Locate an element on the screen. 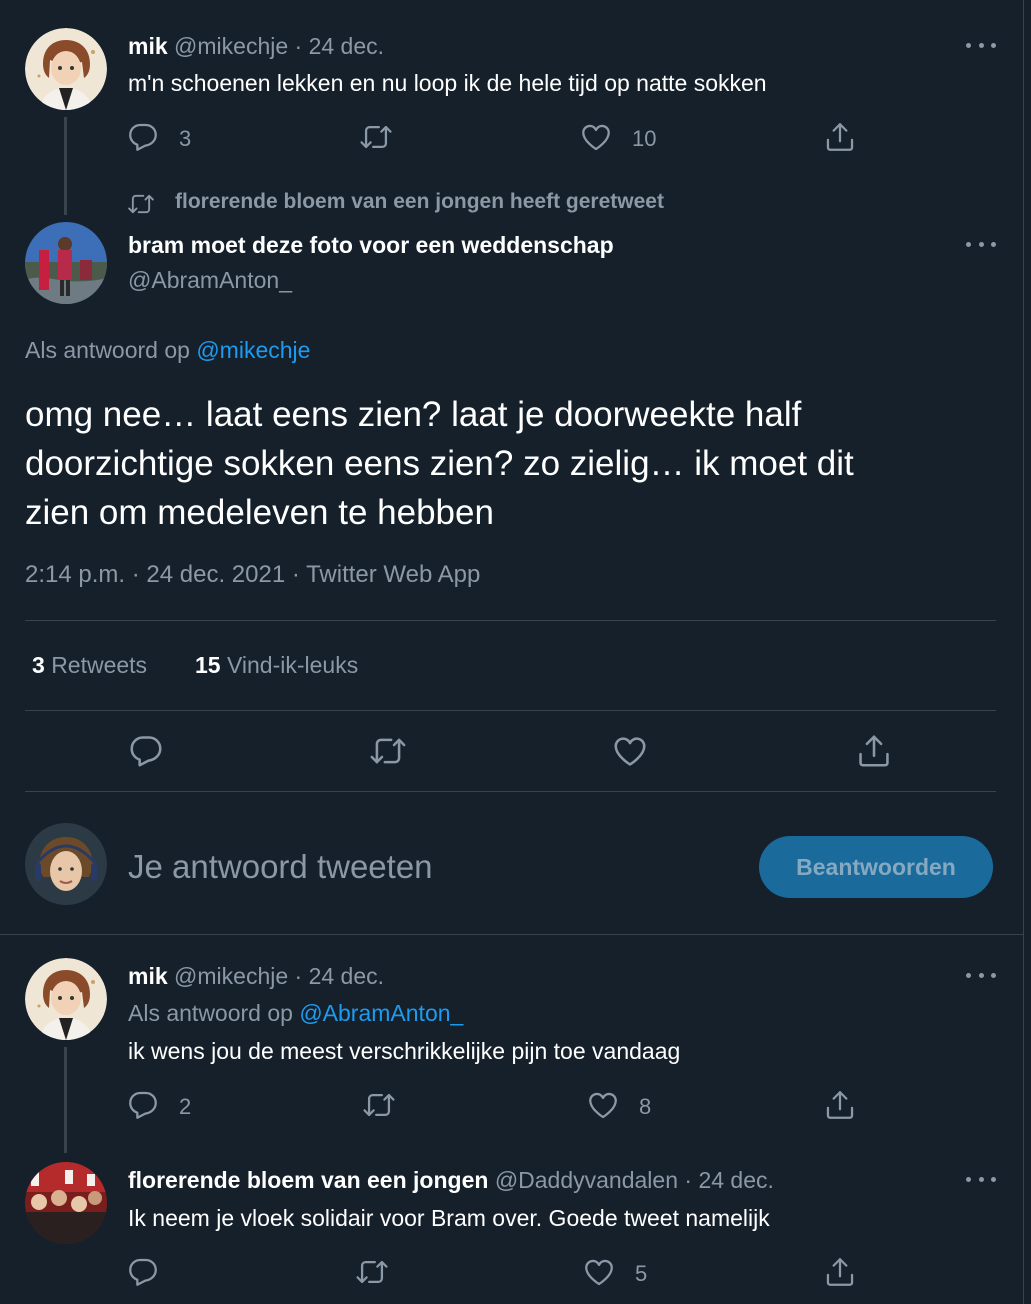  avatar-daddyvandalen is located at coordinates (66, 1203).